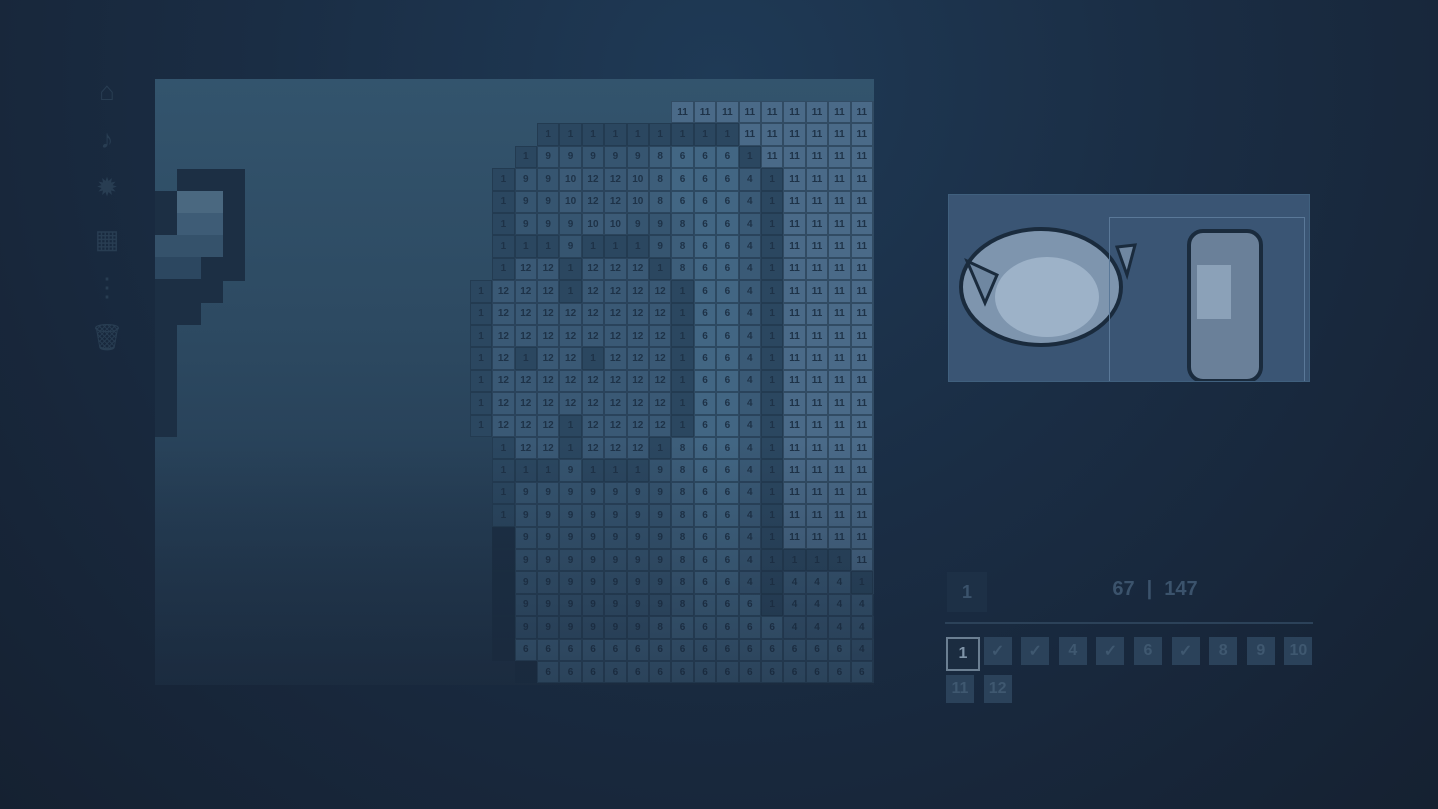  Describe the element at coordinates (1185, 651) in the screenshot. I see `palette-color-7: ✓` at that location.